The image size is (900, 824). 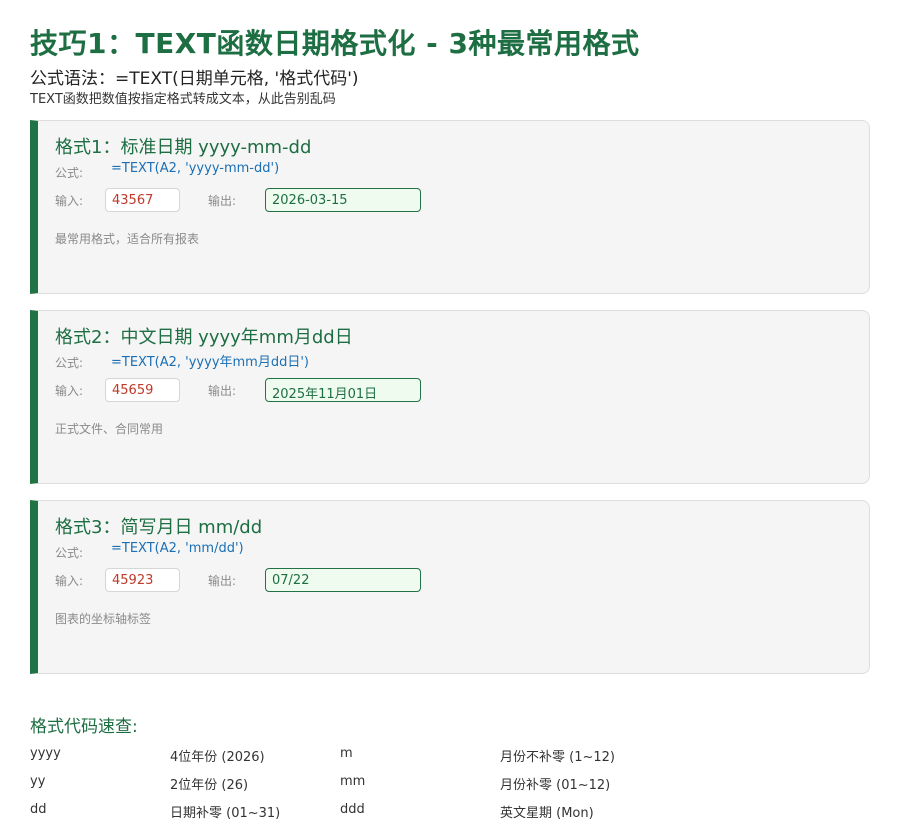 What do you see at coordinates (183, 147) in the screenshot?
I see `card-title: 格式1：标准日期 yyyy-mm-dd` at bounding box center [183, 147].